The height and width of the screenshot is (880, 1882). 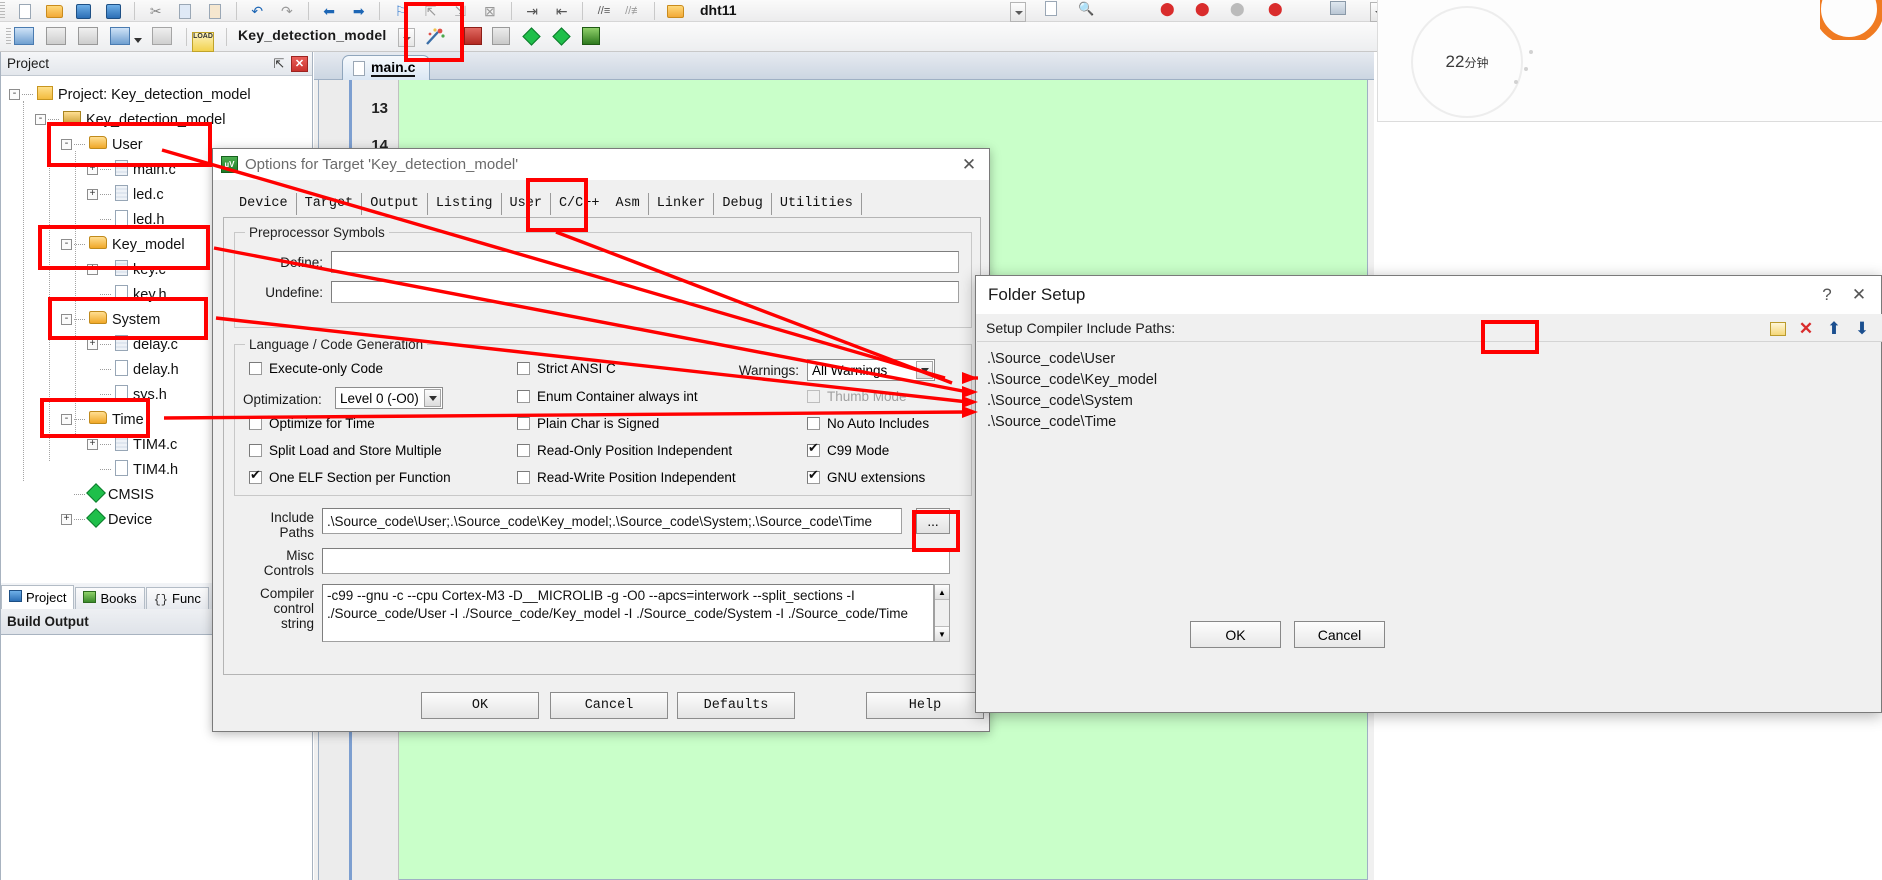 I want to click on tab-main-c: main.c, so click(x=386, y=67).